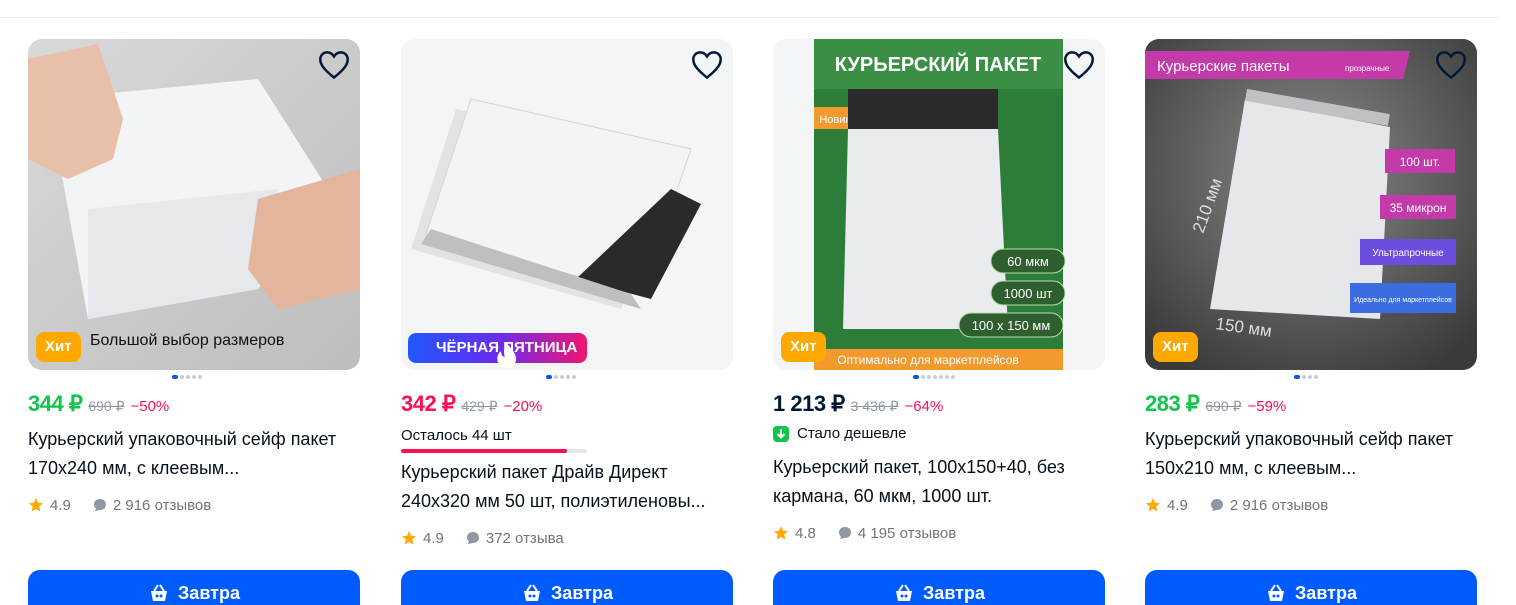  I want to click on stock-bar-fill, so click(484, 451).